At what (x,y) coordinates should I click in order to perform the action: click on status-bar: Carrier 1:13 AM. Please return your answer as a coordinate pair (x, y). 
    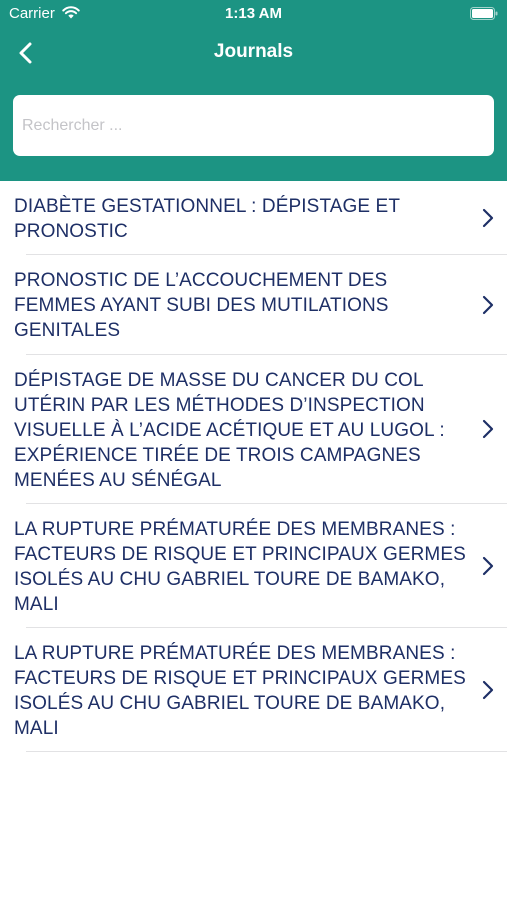
    Looking at the image, I should click on (253, 15).